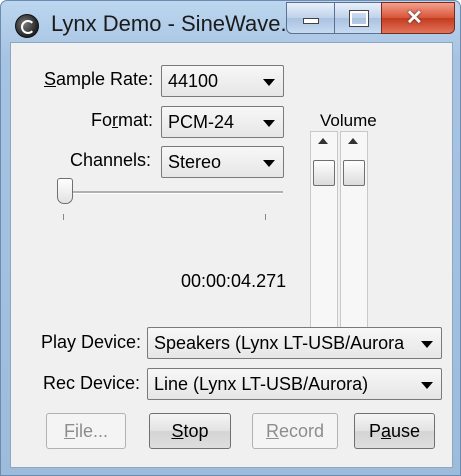 The height and width of the screenshot is (476, 461). Describe the element at coordinates (193, 81) in the screenshot. I see `sample-rate-value: 44100` at that location.